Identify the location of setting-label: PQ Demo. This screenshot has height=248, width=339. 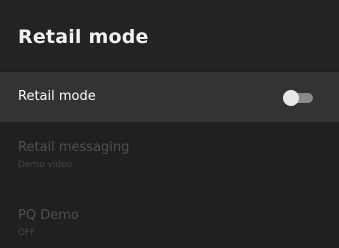
(48, 215).